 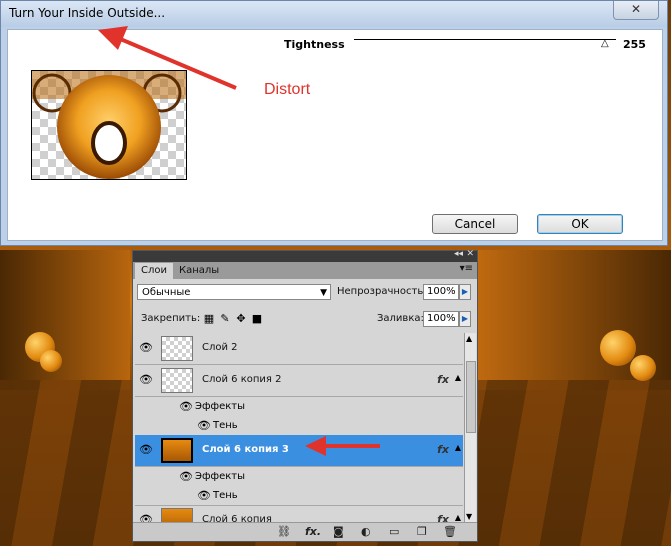 What do you see at coordinates (342, 446) in the screenshot?
I see `arrow-to-layer` at bounding box center [342, 446].